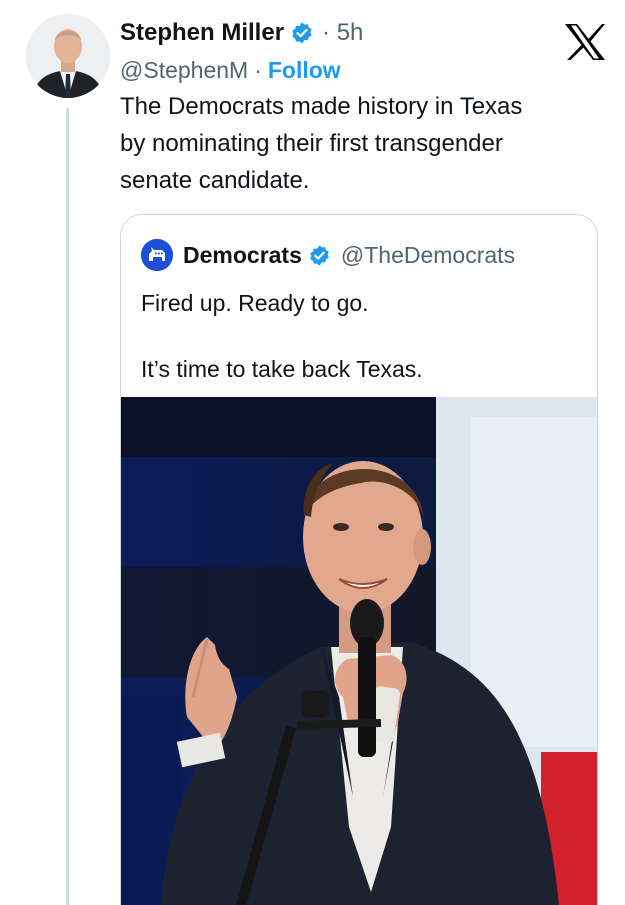 The image size is (625, 905). Describe the element at coordinates (202, 33) in the screenshot. I see `author-display-name: Stephen Miller` at that location.